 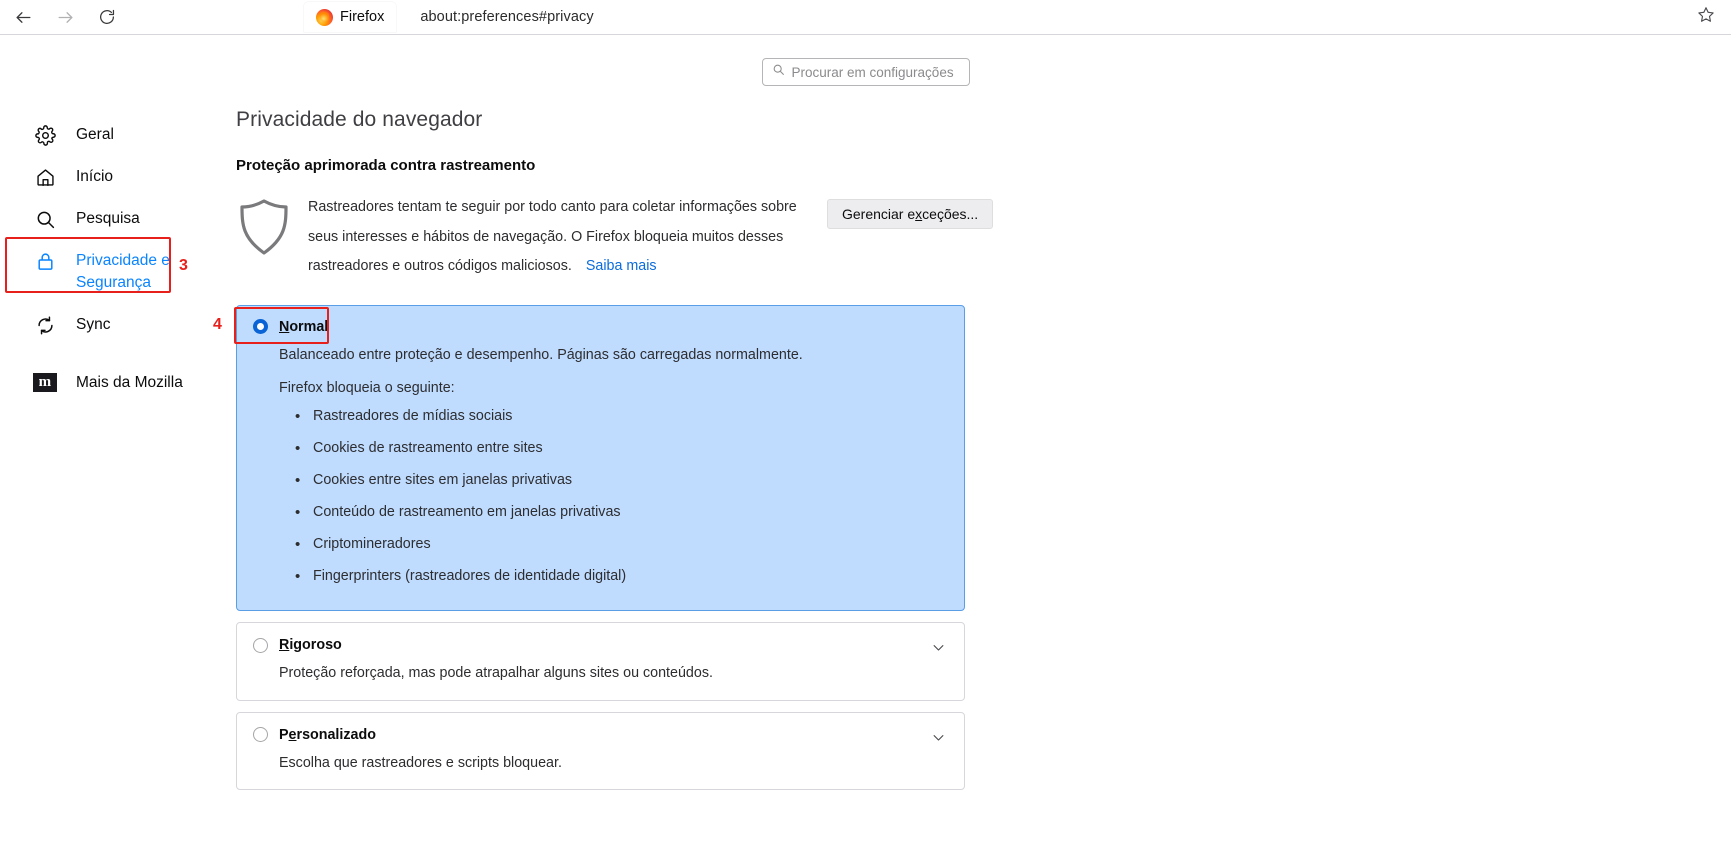 What do you see at coordinates (272, 228) in the screenshot?
I see `shield-icon` at bounding box center [272, 228].